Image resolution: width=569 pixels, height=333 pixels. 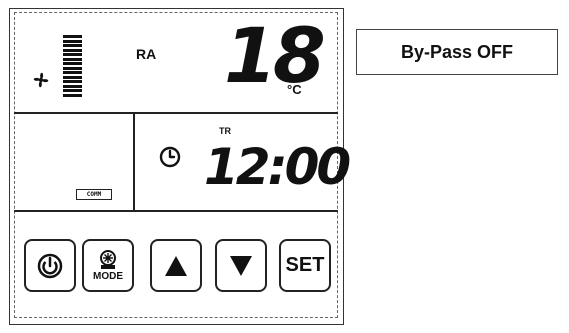 I want to click on mode-icon, so click(x=108, y=259).